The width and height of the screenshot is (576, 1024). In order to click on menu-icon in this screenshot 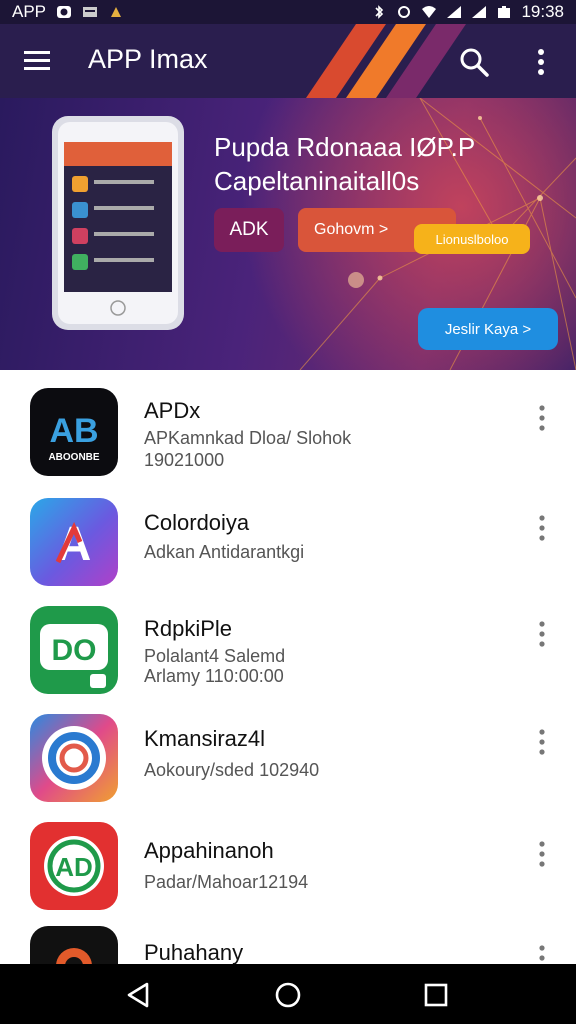, I will do `click(38, 61)`.